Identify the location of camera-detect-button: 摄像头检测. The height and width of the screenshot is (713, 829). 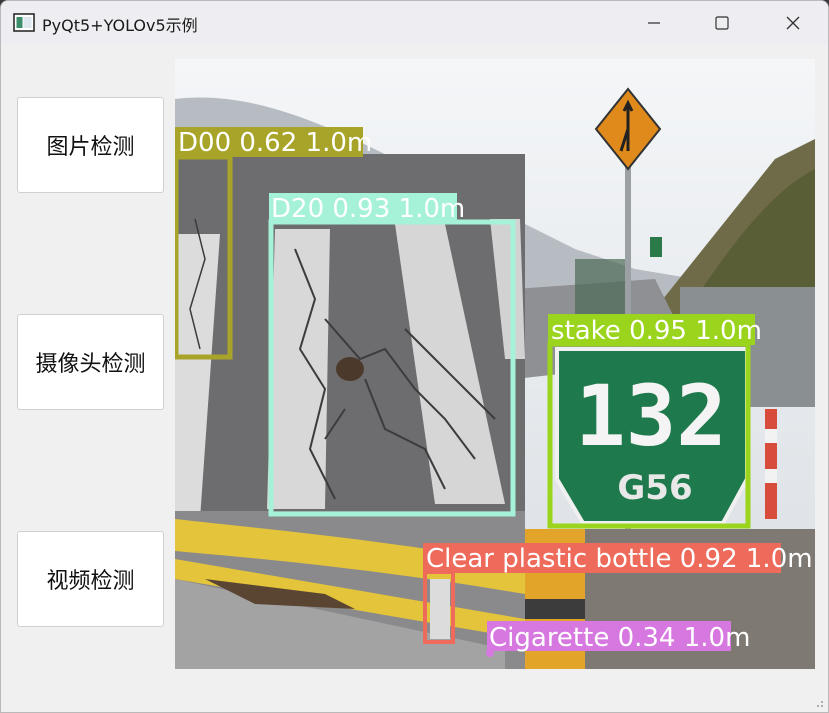
(90, 362).